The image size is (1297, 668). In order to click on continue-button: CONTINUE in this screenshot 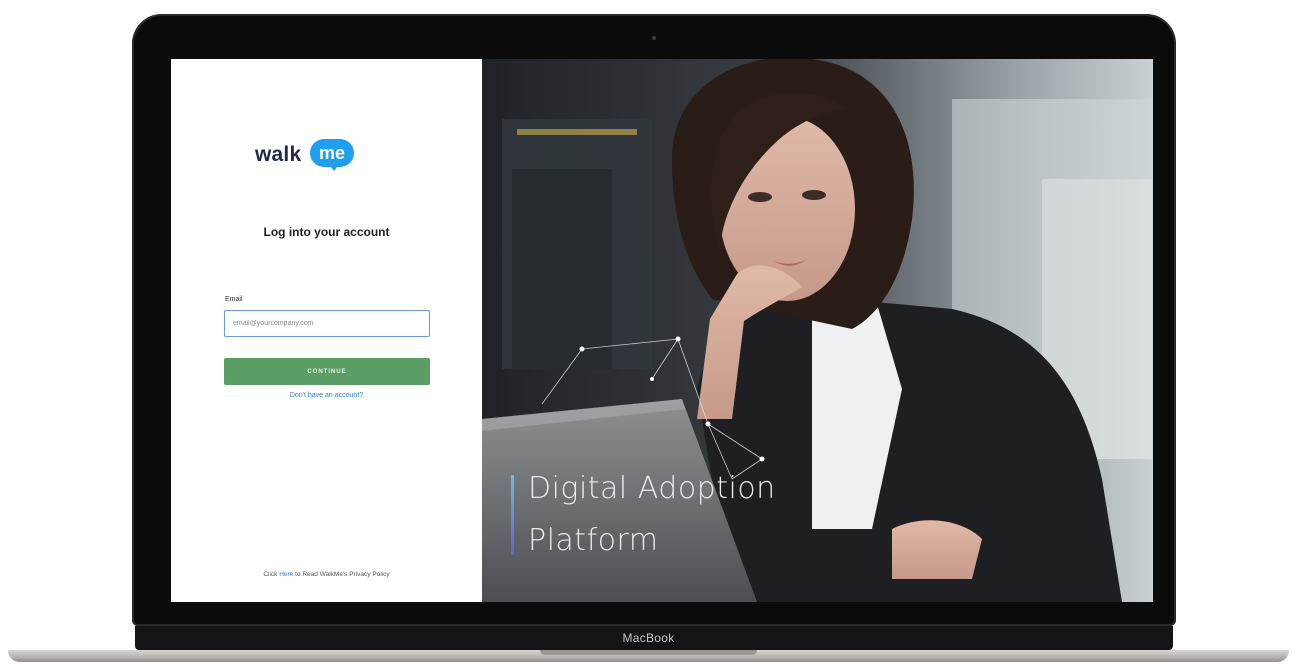, I will do `click(327, 371)`.